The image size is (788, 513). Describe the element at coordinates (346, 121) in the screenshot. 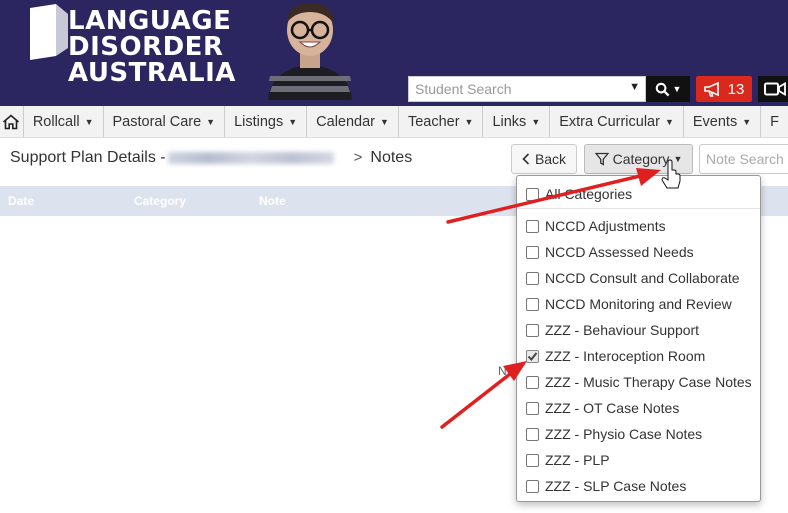

I see `nav-label: Calendar` at that location.